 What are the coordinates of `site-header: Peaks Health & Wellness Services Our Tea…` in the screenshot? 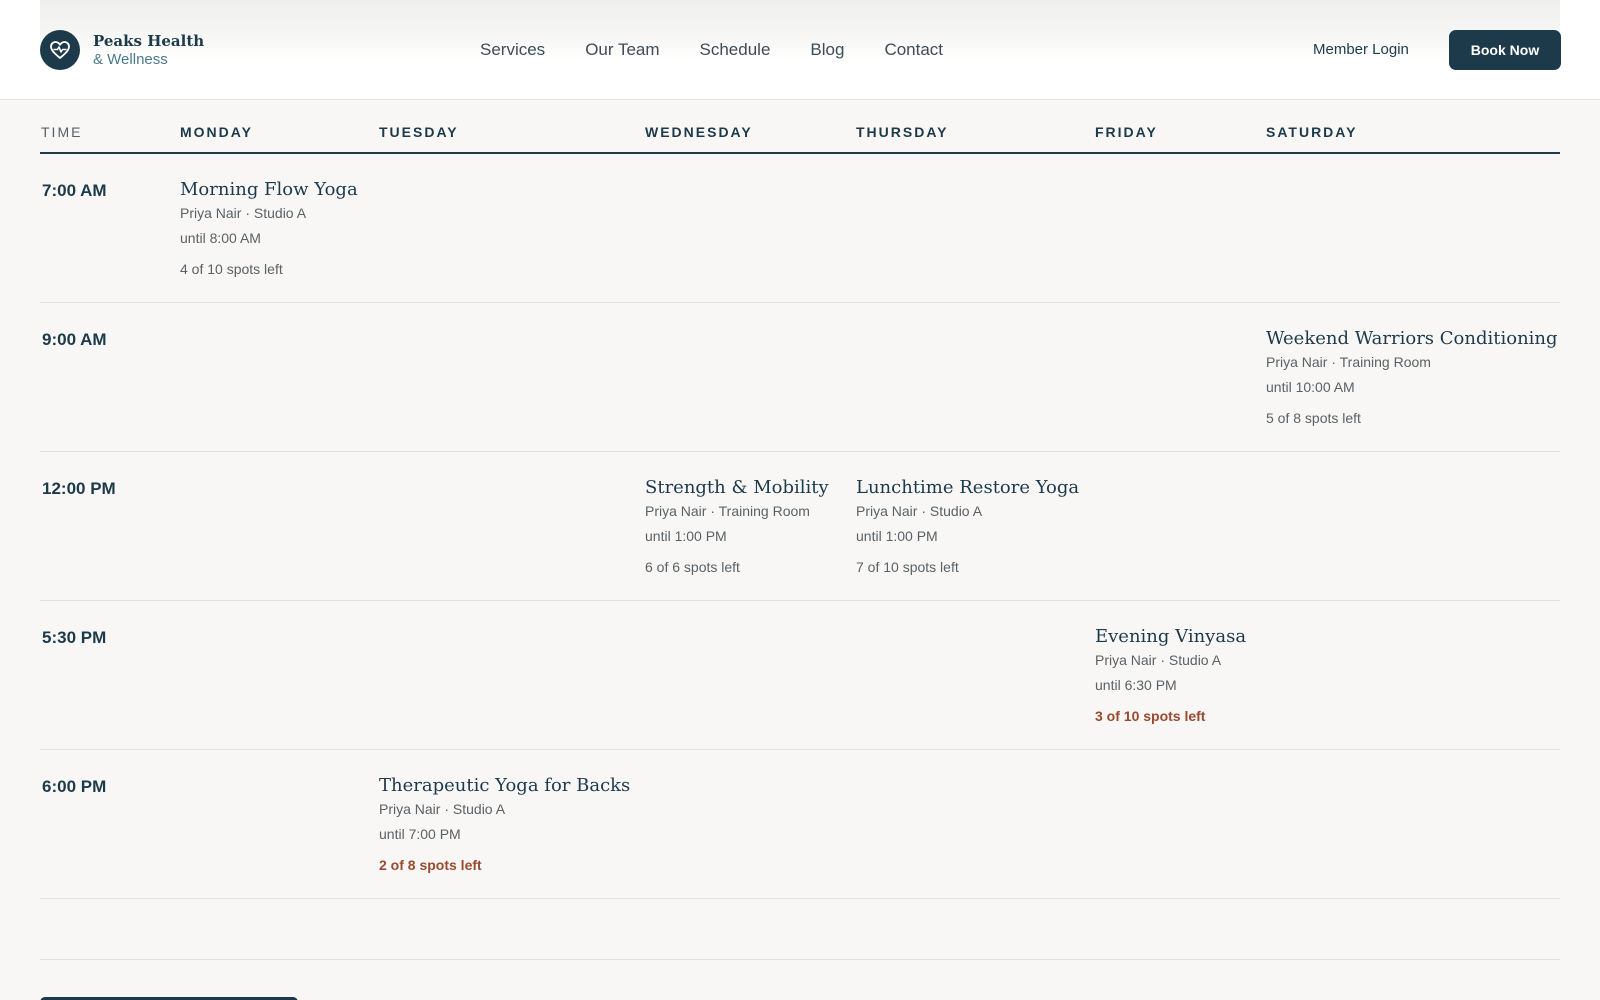 It's located at (800, 50).